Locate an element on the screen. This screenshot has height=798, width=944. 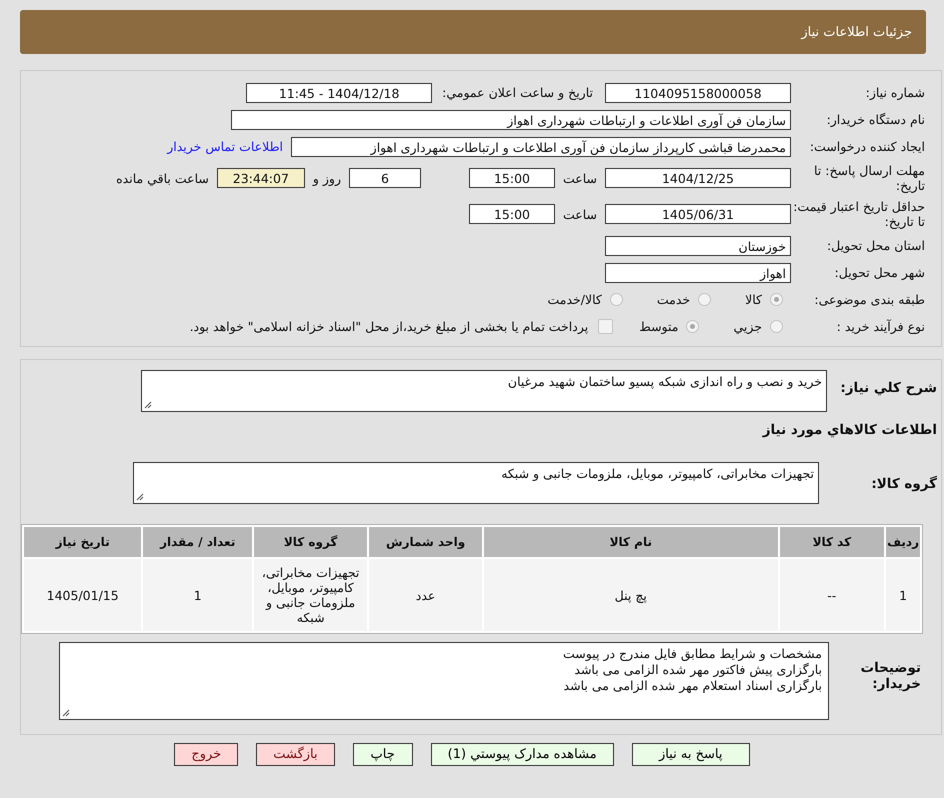
field-label: تاريخ و ساعت اعلان عمومي: is located at coordinates (517, 92).